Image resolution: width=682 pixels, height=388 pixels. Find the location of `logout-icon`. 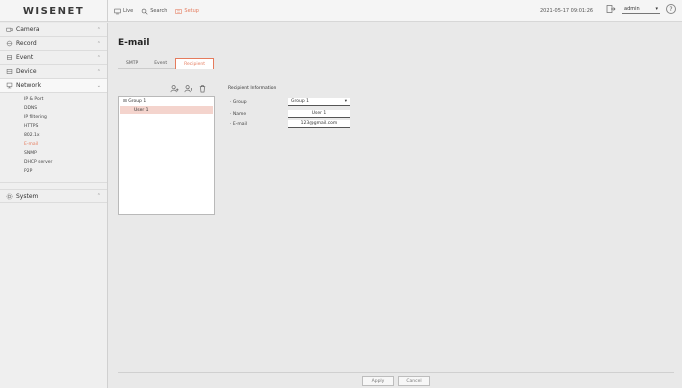

logout-icon is located at coordinates (611, 9).